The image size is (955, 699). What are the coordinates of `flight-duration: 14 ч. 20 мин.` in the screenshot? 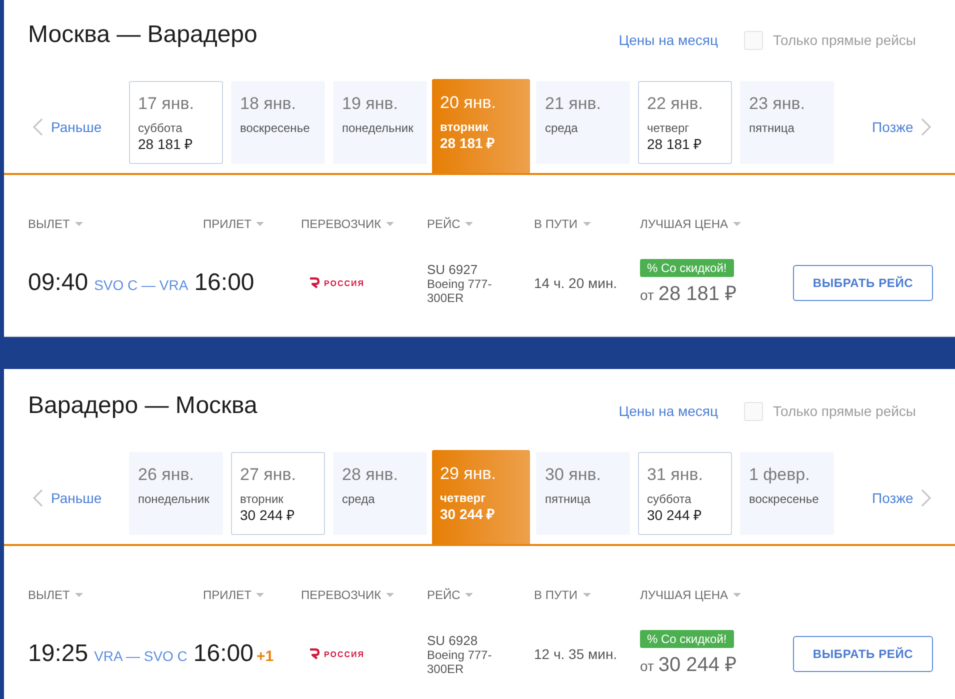 It's located at (576, 283).